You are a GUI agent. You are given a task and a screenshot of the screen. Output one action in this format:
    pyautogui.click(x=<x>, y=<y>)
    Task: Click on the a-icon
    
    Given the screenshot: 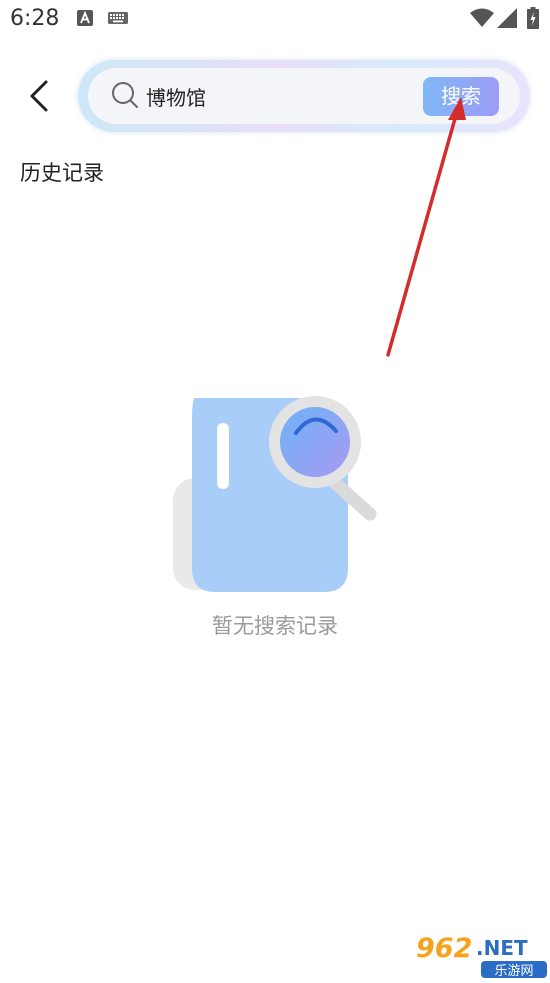 What is the action you would take?
    pyautogui.click(x=85, y=18)
    